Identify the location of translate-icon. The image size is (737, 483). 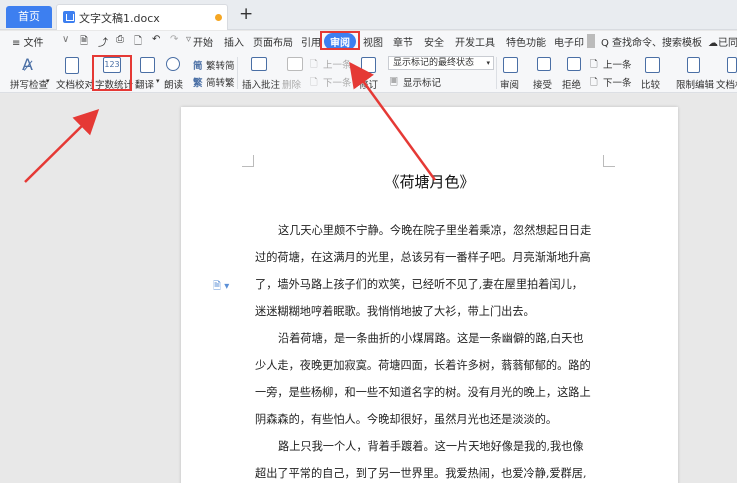
(147, 65).